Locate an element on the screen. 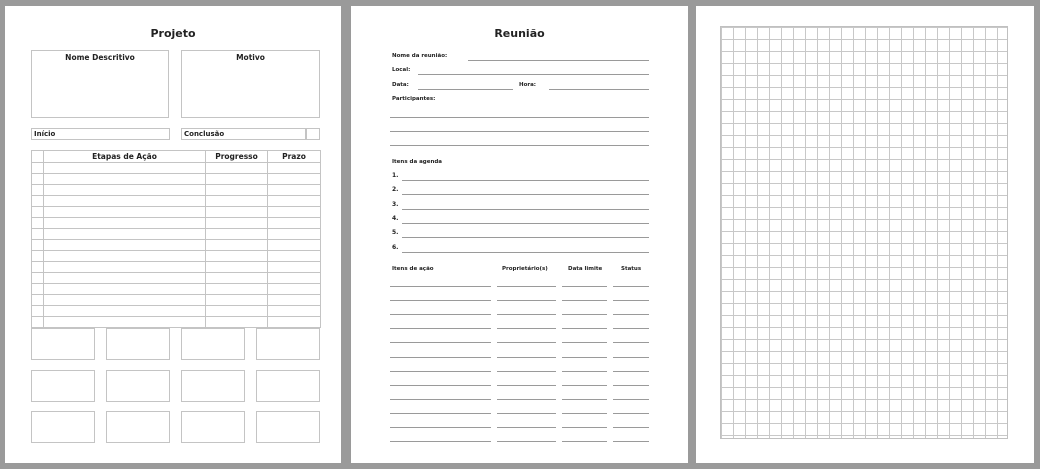  date-line is located at coordinates (465, 89).